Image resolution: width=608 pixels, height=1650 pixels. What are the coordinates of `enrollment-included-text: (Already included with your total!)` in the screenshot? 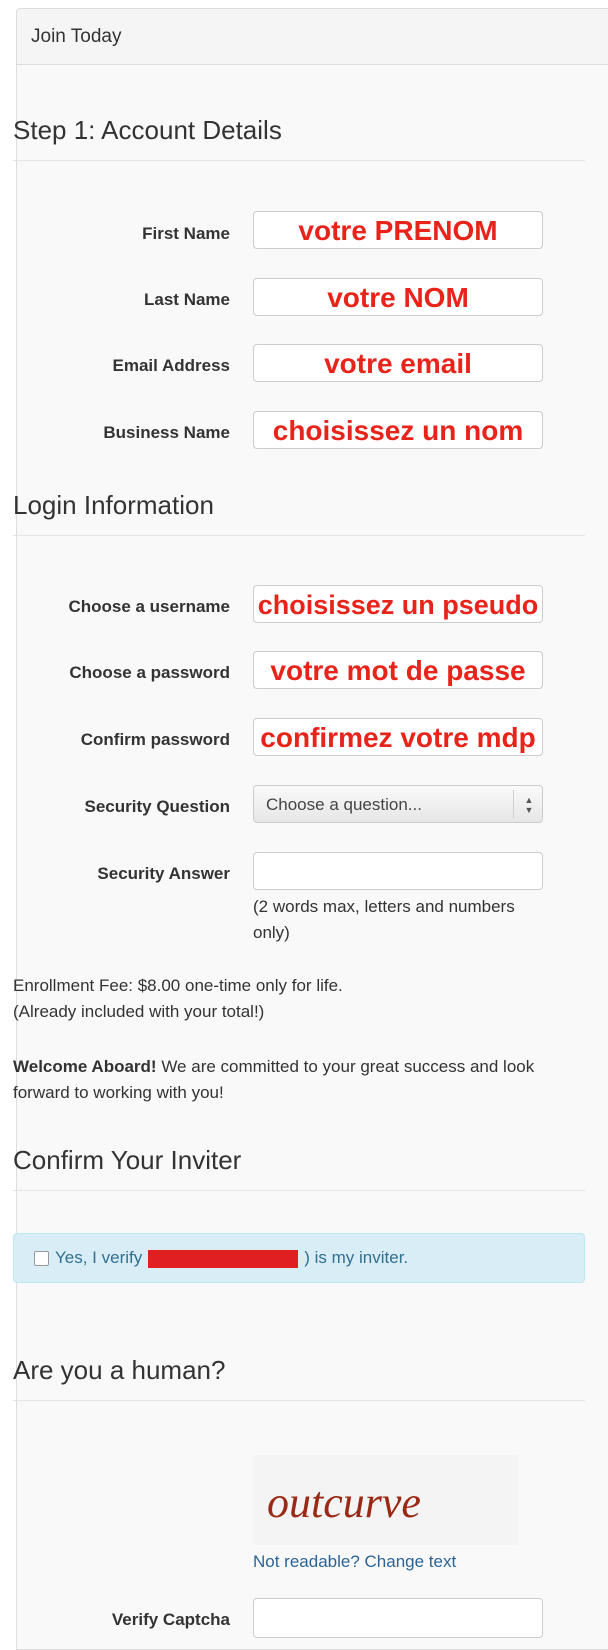 It's located at (139, 1011).